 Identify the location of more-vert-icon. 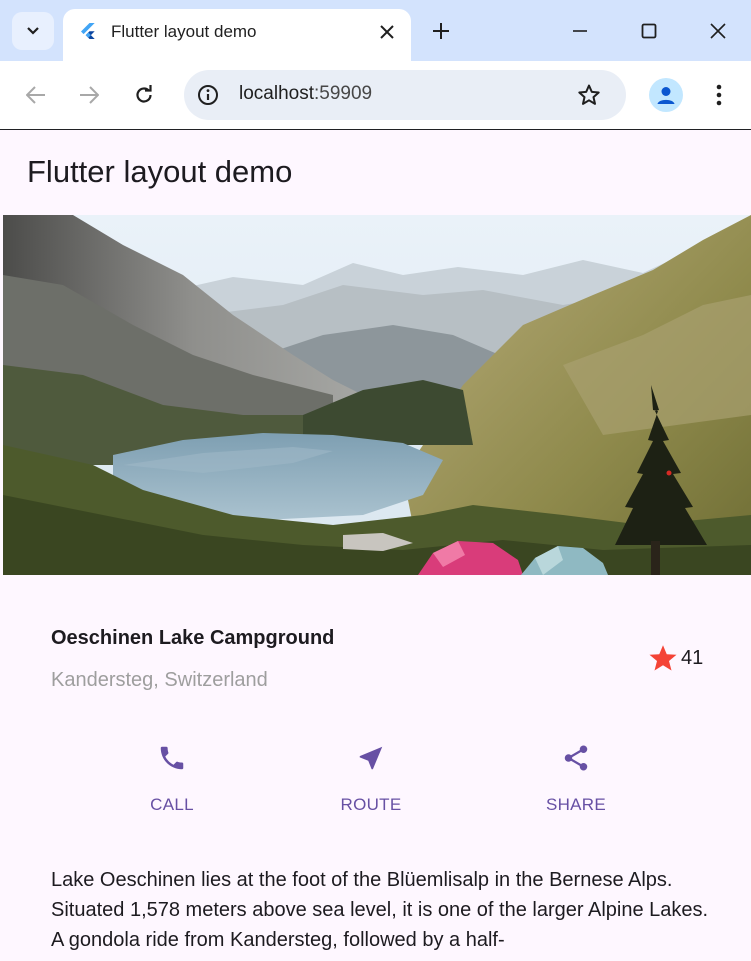
(719, 95).